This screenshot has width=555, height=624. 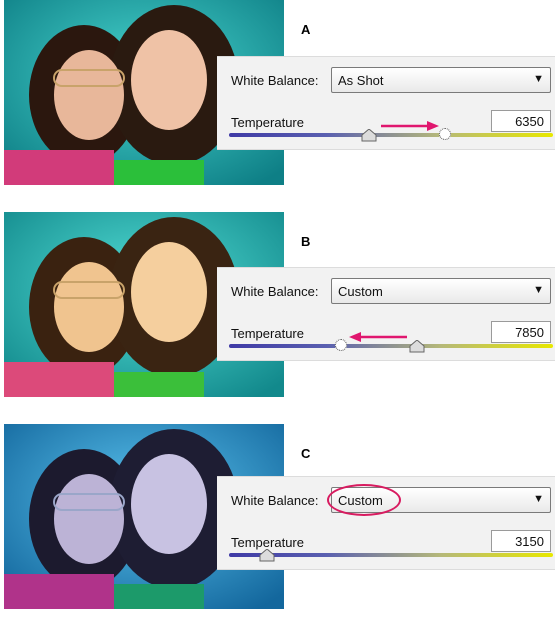 What do you see at coordinates (521, 332) in the screenshot?
I see `temperature-field: 7850` at bounding box center [521, 332].